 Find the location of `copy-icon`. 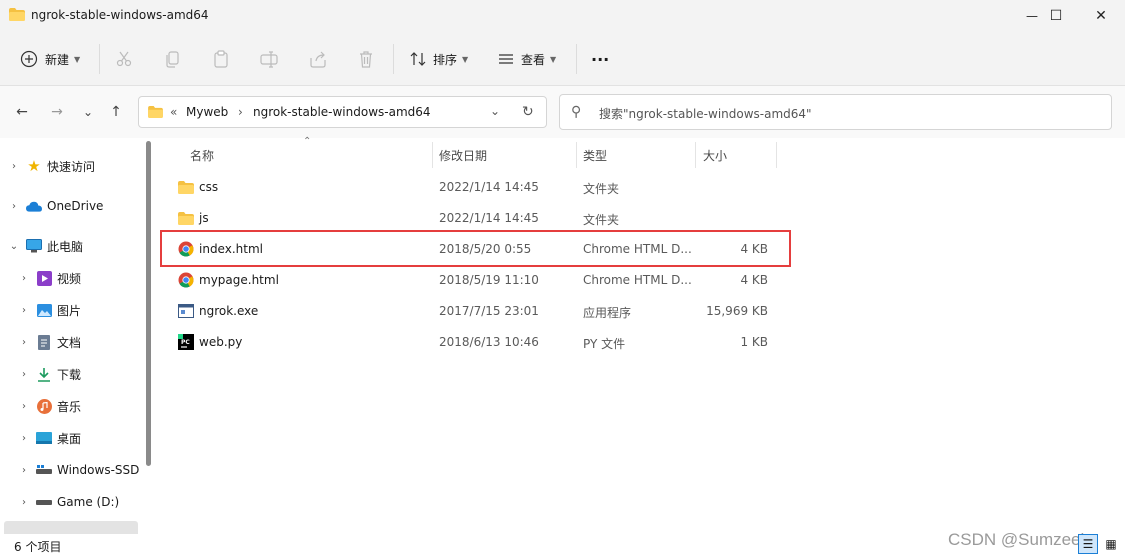

copy-icon is located at coordinates (172, 59).